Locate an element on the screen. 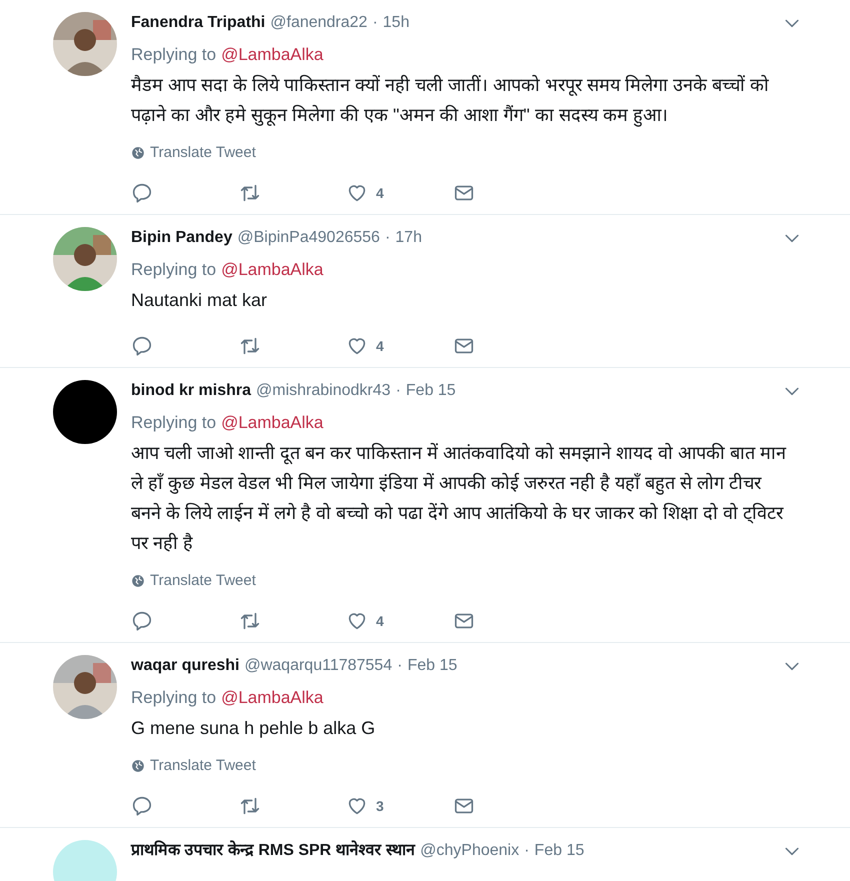 The height and width of the screenshot is (881, 850). tweet-text: मैडम आप सदा के लिये पाकिस्तान क्यों नही चली जातीं। आपको भरपूर समय मिलेगा उनके बच्चों को पढ़ाने का और हमे सुकून मिलेगा की एक "अमन की आशा गैंग" का सदस्य कम हुआ। is located at coordinates (450, 101).